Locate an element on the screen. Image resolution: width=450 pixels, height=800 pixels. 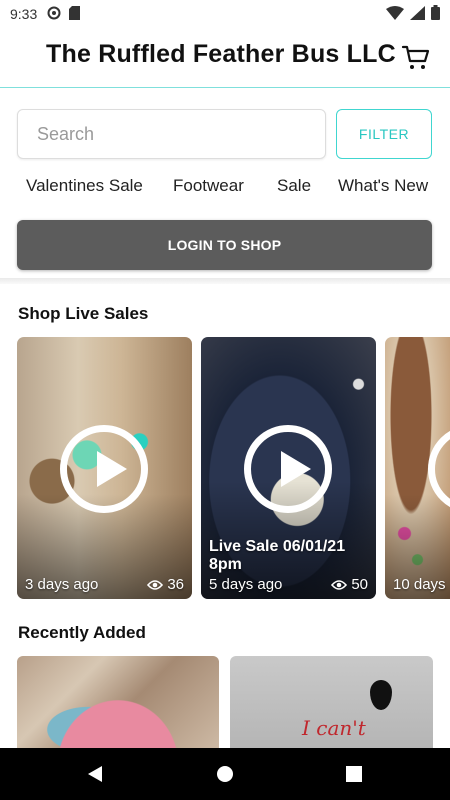
category-valentines-sale: Valentines Sale is located at coordinates (84, 186).